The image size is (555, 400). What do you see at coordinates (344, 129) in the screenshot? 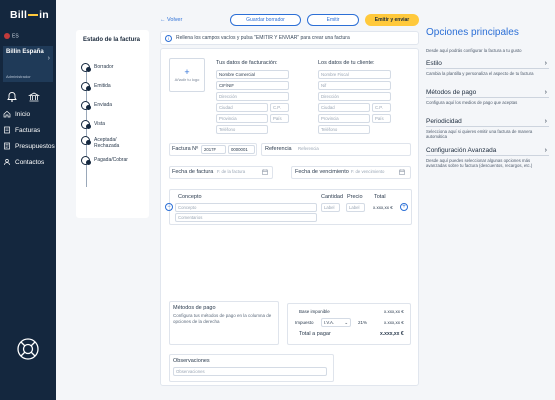
I see `client-phone-field: Teléfono` at bounding box center [344, 129].